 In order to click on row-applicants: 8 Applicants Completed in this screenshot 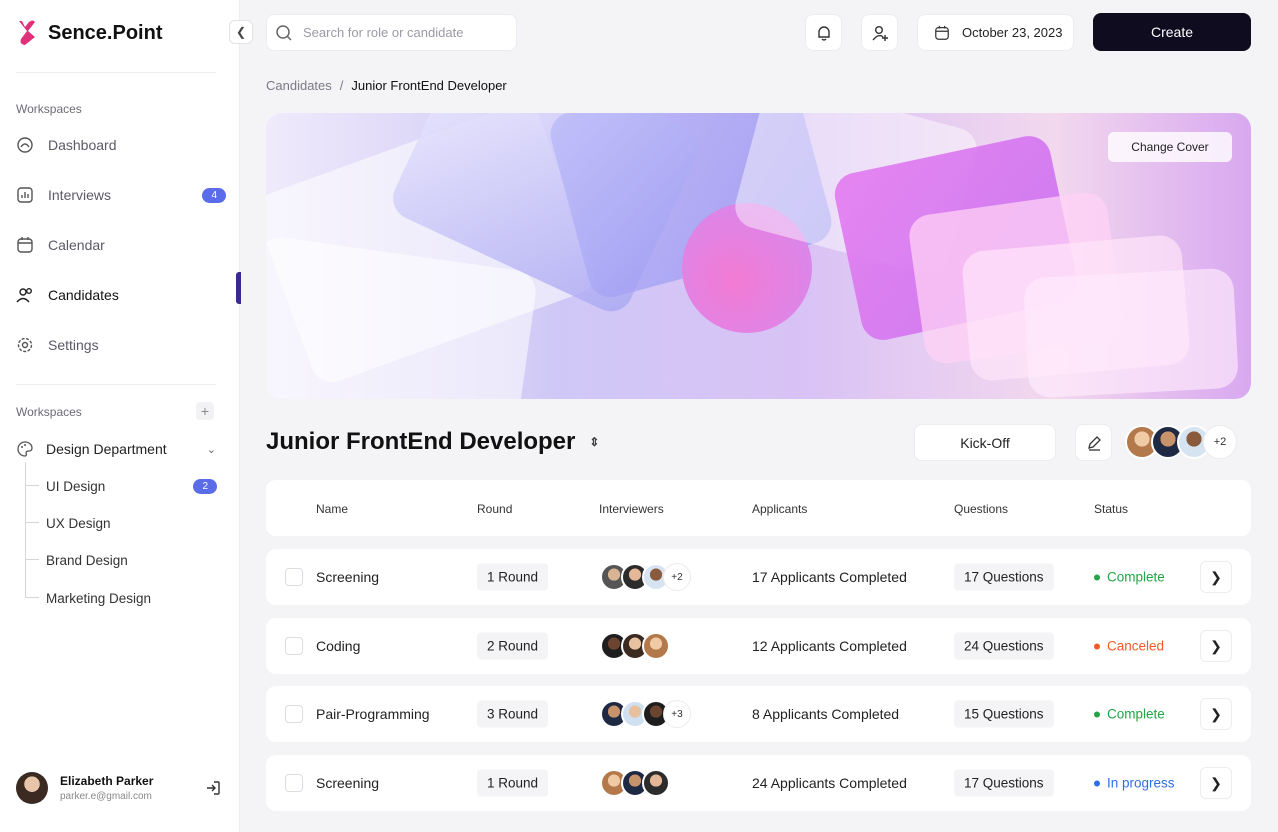, I will do `click(826, 714)`.